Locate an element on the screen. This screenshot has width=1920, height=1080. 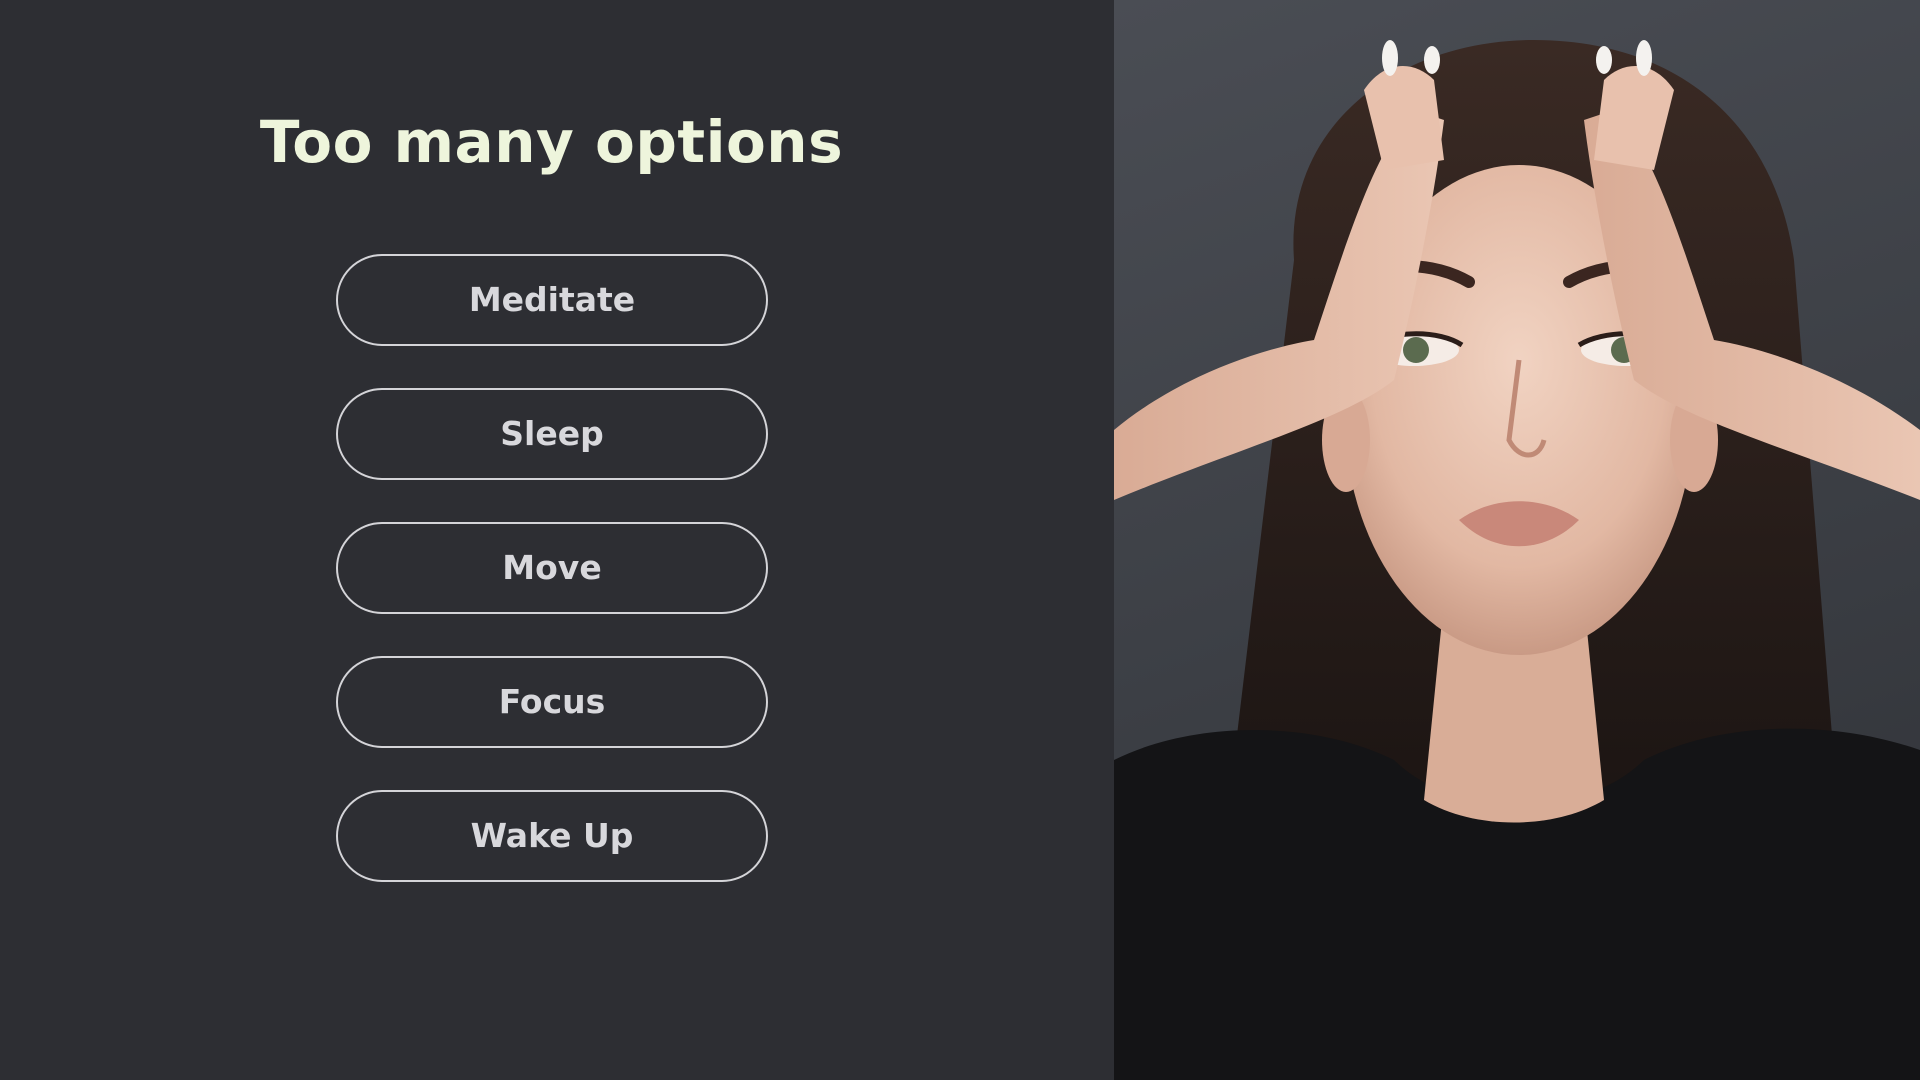
option-button-sleep: Sleep is located at coordinates (552, 434).